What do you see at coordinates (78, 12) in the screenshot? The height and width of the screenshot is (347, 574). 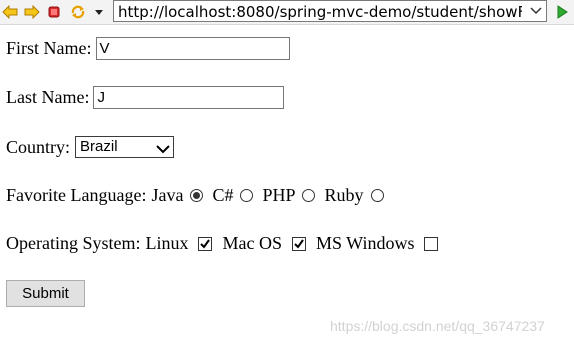 I see `refresh-icon` at bounding box center [78, 12].